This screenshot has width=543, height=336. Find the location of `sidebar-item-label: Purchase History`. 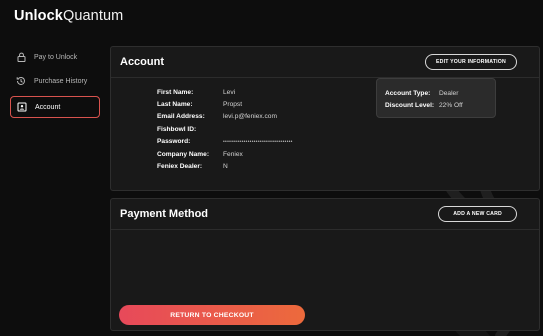

sidebar-item-label: Purchase History is located at coordinates (61, 81).